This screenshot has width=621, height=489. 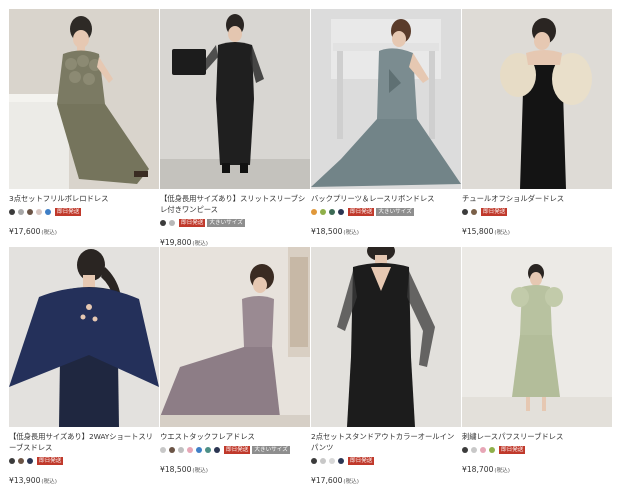 I want to click on product-card: チュールオフショルダードレス 即日発送 ¥15,800(税込), so click(x=537, y=122).